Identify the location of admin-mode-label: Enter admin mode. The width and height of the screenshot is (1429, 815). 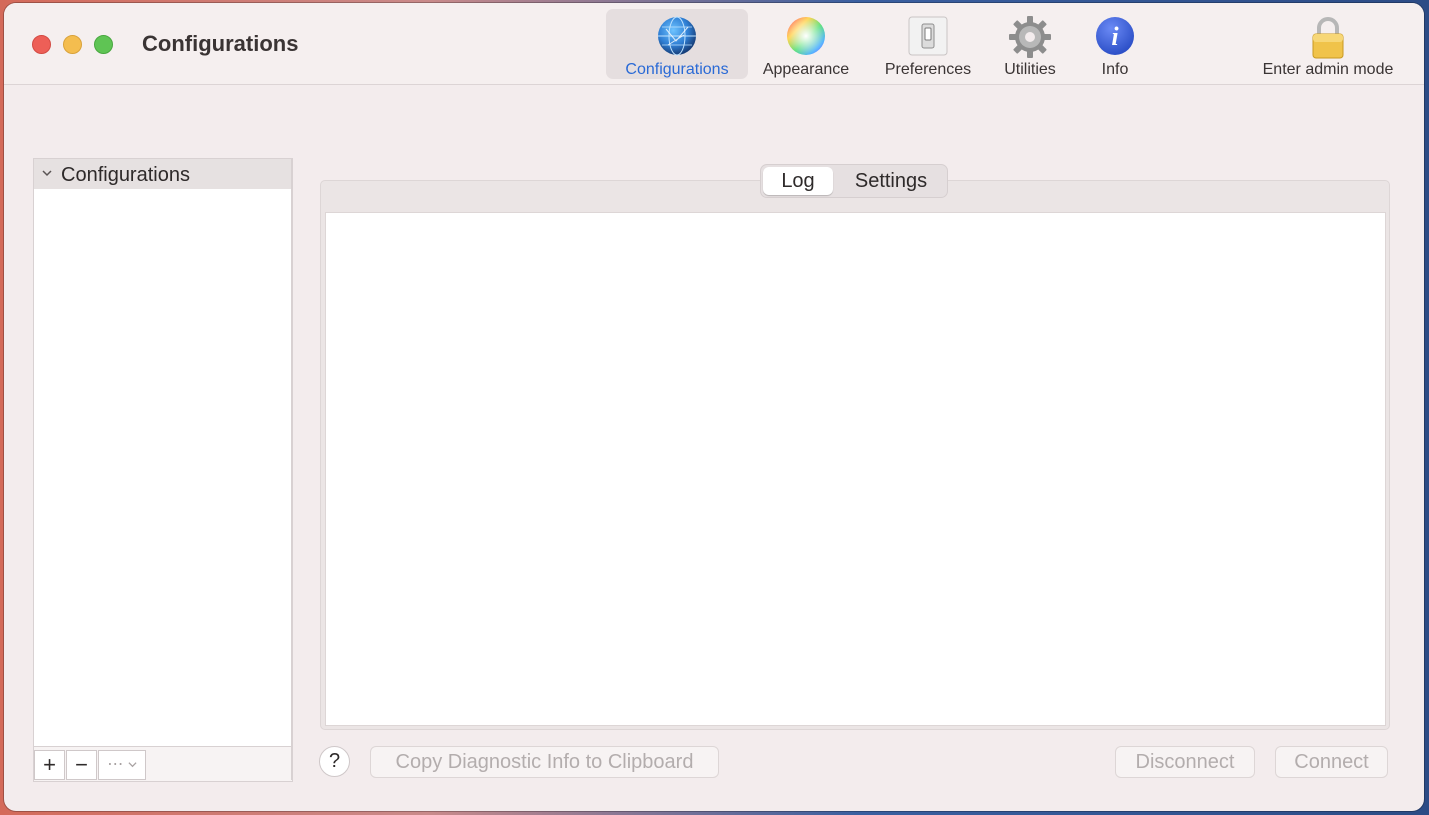
(1328, 69).